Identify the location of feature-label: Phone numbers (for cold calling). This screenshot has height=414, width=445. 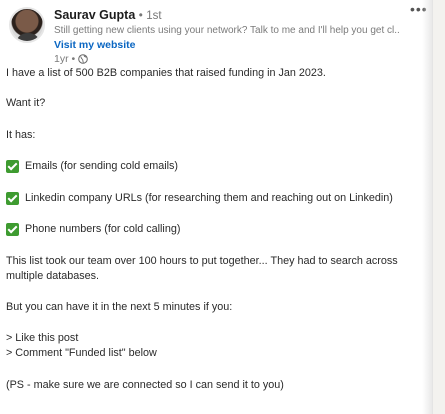
(103, 229).